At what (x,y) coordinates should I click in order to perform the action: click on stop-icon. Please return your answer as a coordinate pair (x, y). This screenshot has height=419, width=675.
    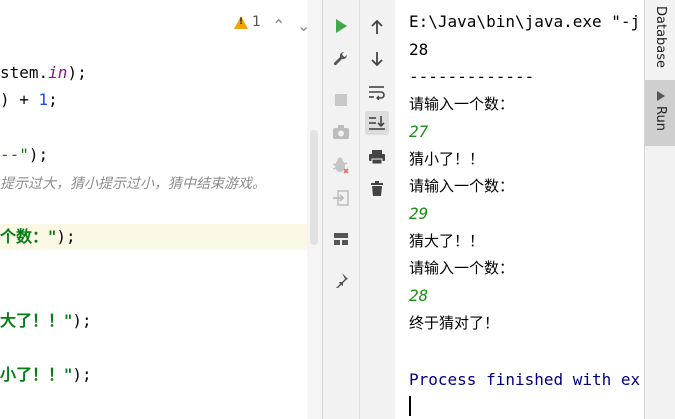
    Looking at the image, I should click on (341, 100).